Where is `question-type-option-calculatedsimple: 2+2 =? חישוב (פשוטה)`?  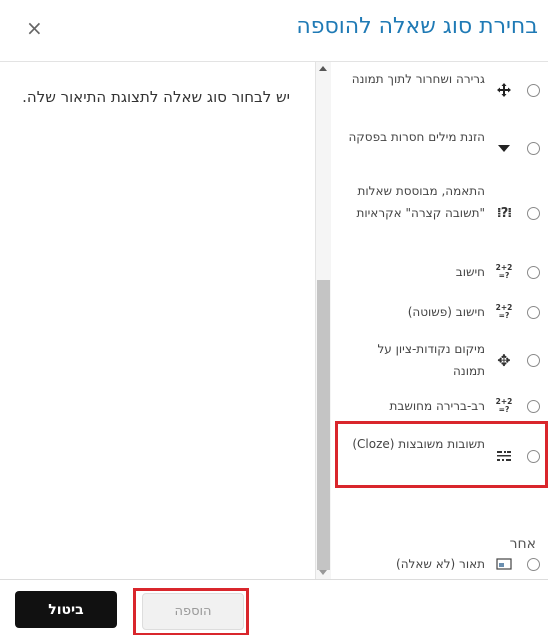 question-type-option-calculatedsimple: 2+2 =? חישוב (פשוטה) is located at coordinates (439, 312).